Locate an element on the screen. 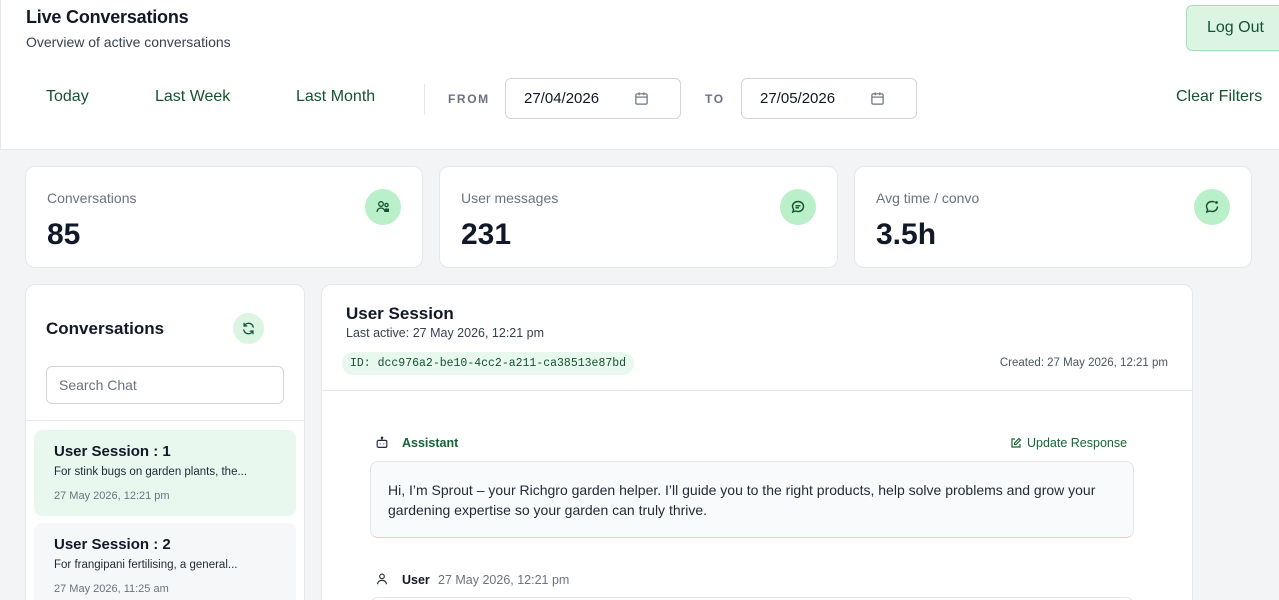 This screenshot has height=600, width=1279. page-subtitle: Overview of active conversations is located at coordinates (128, 42).